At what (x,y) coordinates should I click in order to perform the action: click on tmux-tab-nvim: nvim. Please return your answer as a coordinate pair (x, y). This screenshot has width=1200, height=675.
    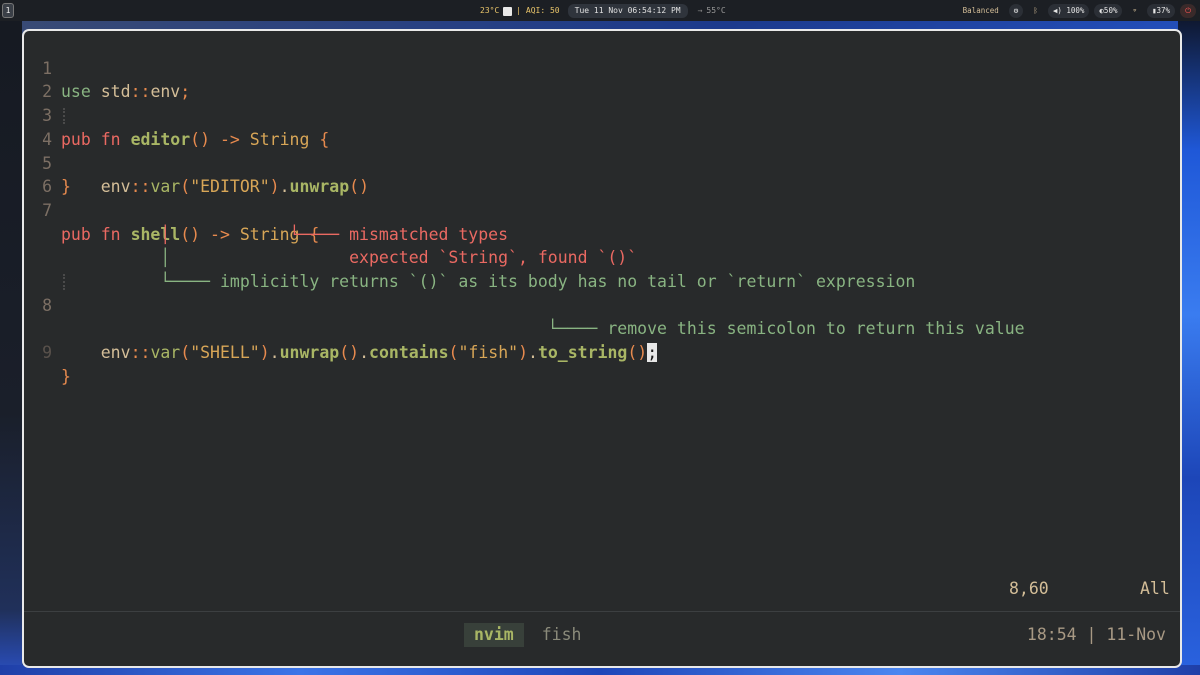
    Looking at the image, I should click on (494, 635).